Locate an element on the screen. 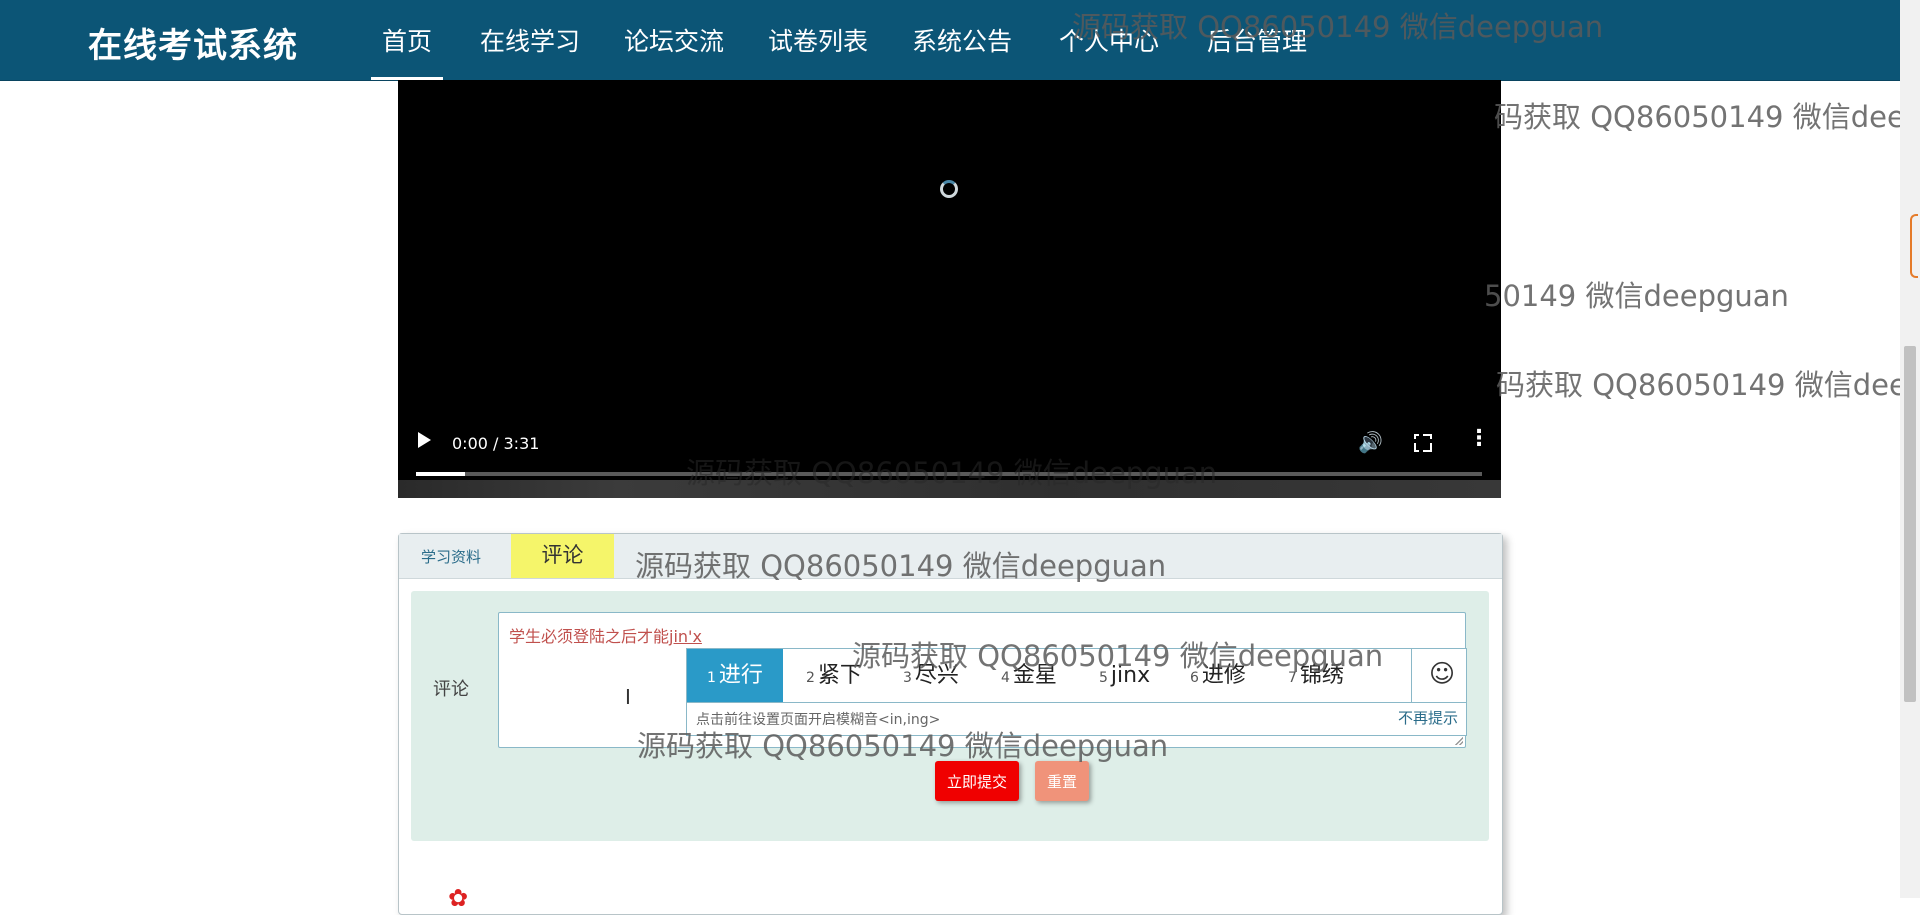  reset-button: 重置 is located at coordinates (1062, 781).